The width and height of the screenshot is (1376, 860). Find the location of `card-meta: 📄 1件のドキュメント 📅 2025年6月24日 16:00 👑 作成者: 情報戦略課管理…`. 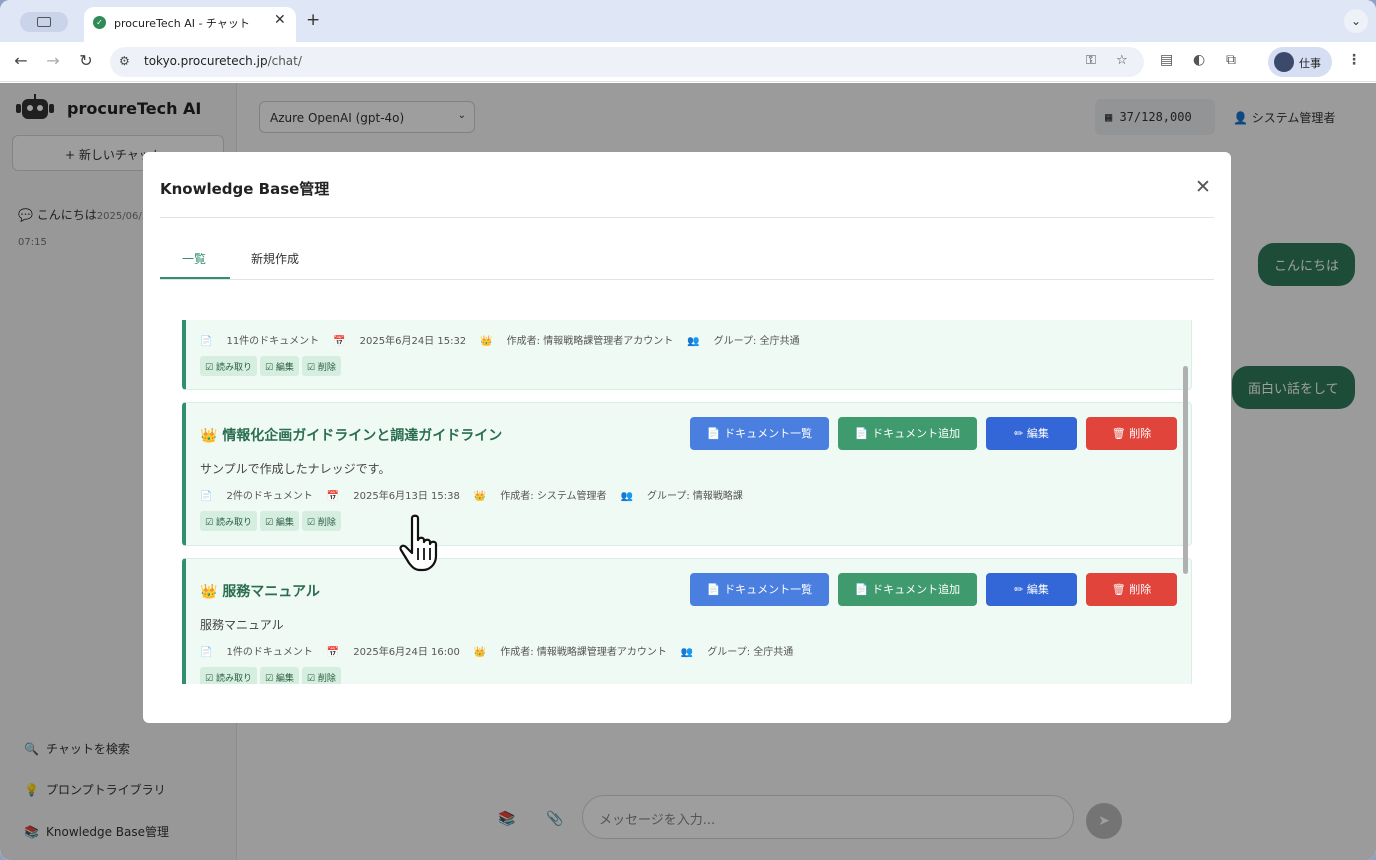

card-meta: 📄 1件のドキュメント 📅 2025年6月24日 16:00 👑 作成者: 情報戦略課管理… is located at coordinates (503, 650).